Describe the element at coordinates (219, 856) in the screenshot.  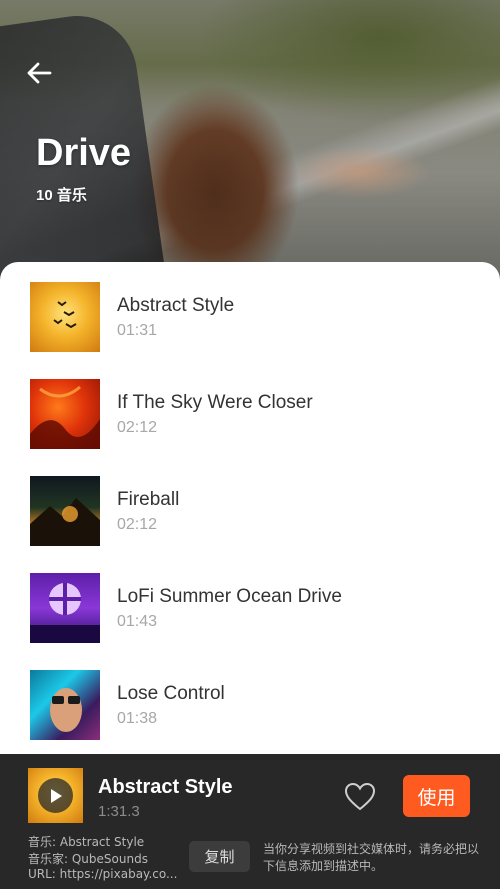
I see `copy-button: 复制` at that location.